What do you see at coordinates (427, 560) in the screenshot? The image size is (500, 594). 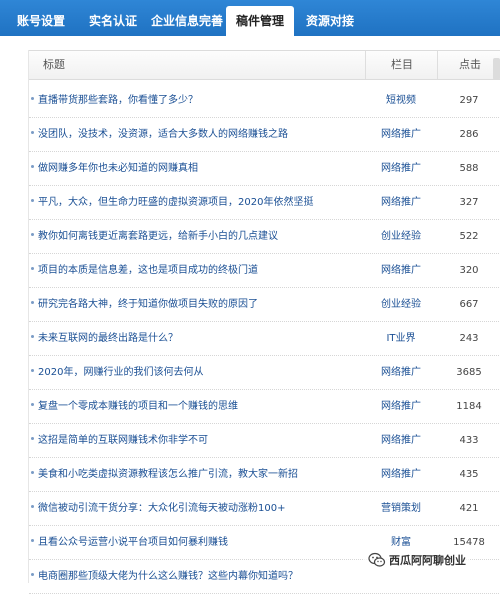 I see `watermark-text: 西瓜阿阿聊创业` at bounding box center [427, 560].